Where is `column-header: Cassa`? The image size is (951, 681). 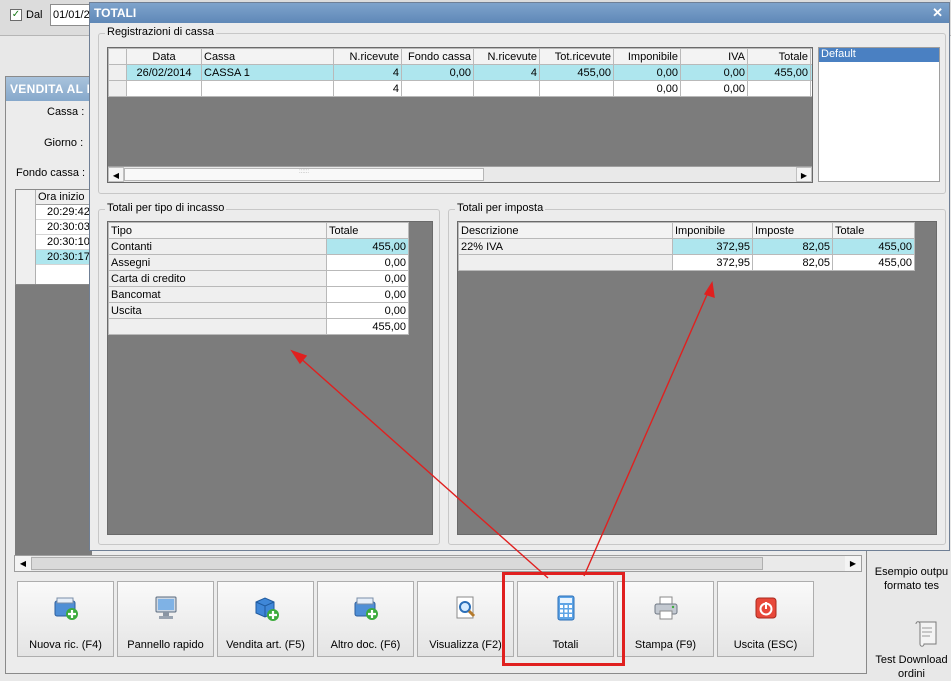
column-header: Cassa is located at coordinates (267, 56).